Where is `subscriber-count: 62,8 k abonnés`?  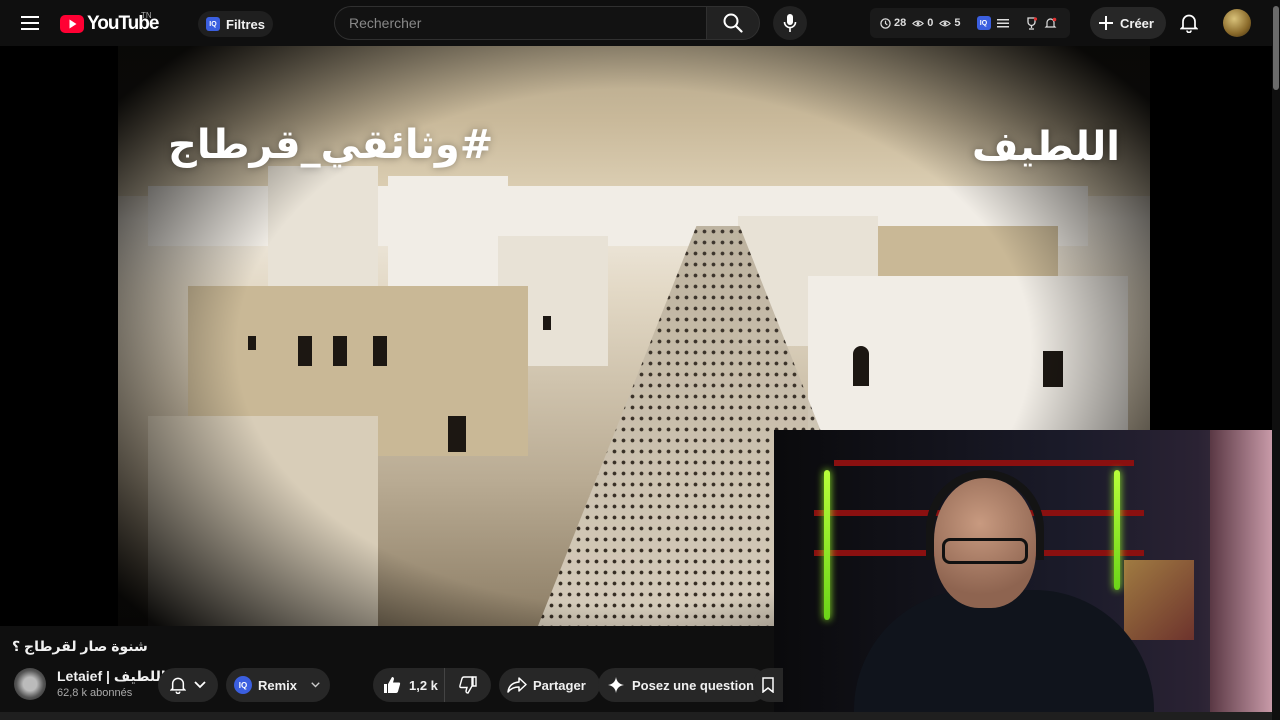
subscriber-count: 62,8 k abonnés is located at coordinates (95, 693).